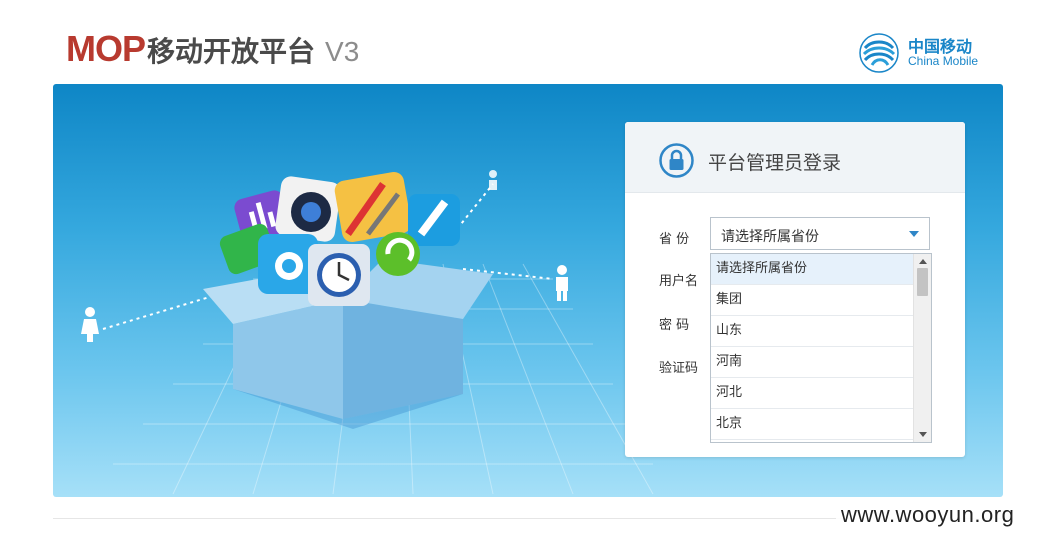 The height and width of the screenshot is (542, 1046). Describe the element at coordinates (914, 234) in the screenshot. I see `chevron-down-icon` at that location.